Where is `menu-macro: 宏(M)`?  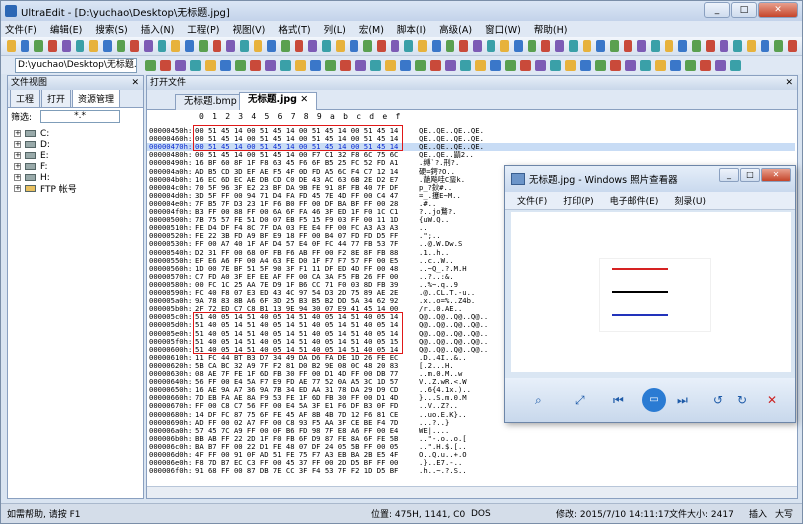 menu-macro: 宏(M) is located at coordinates (371, 29).